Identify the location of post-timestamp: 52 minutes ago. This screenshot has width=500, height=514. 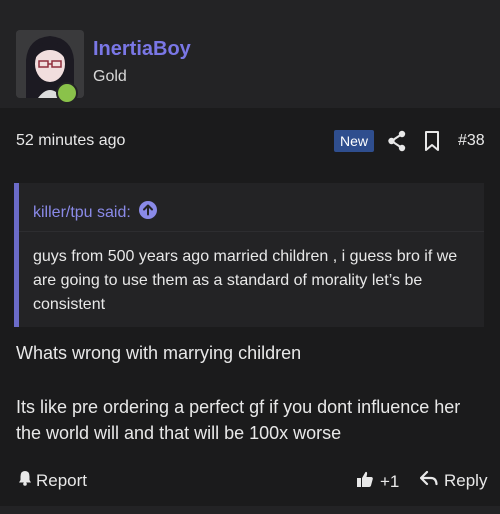
(70, 141).